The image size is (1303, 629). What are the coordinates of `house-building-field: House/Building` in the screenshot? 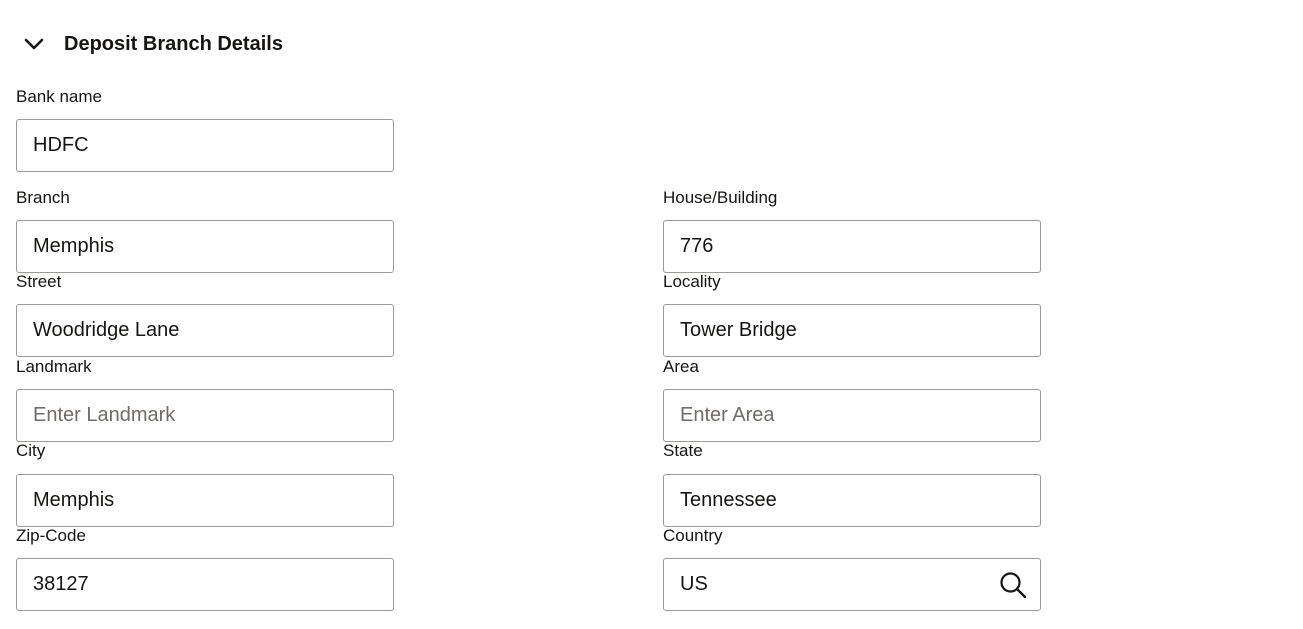 It's located at (852, 230).